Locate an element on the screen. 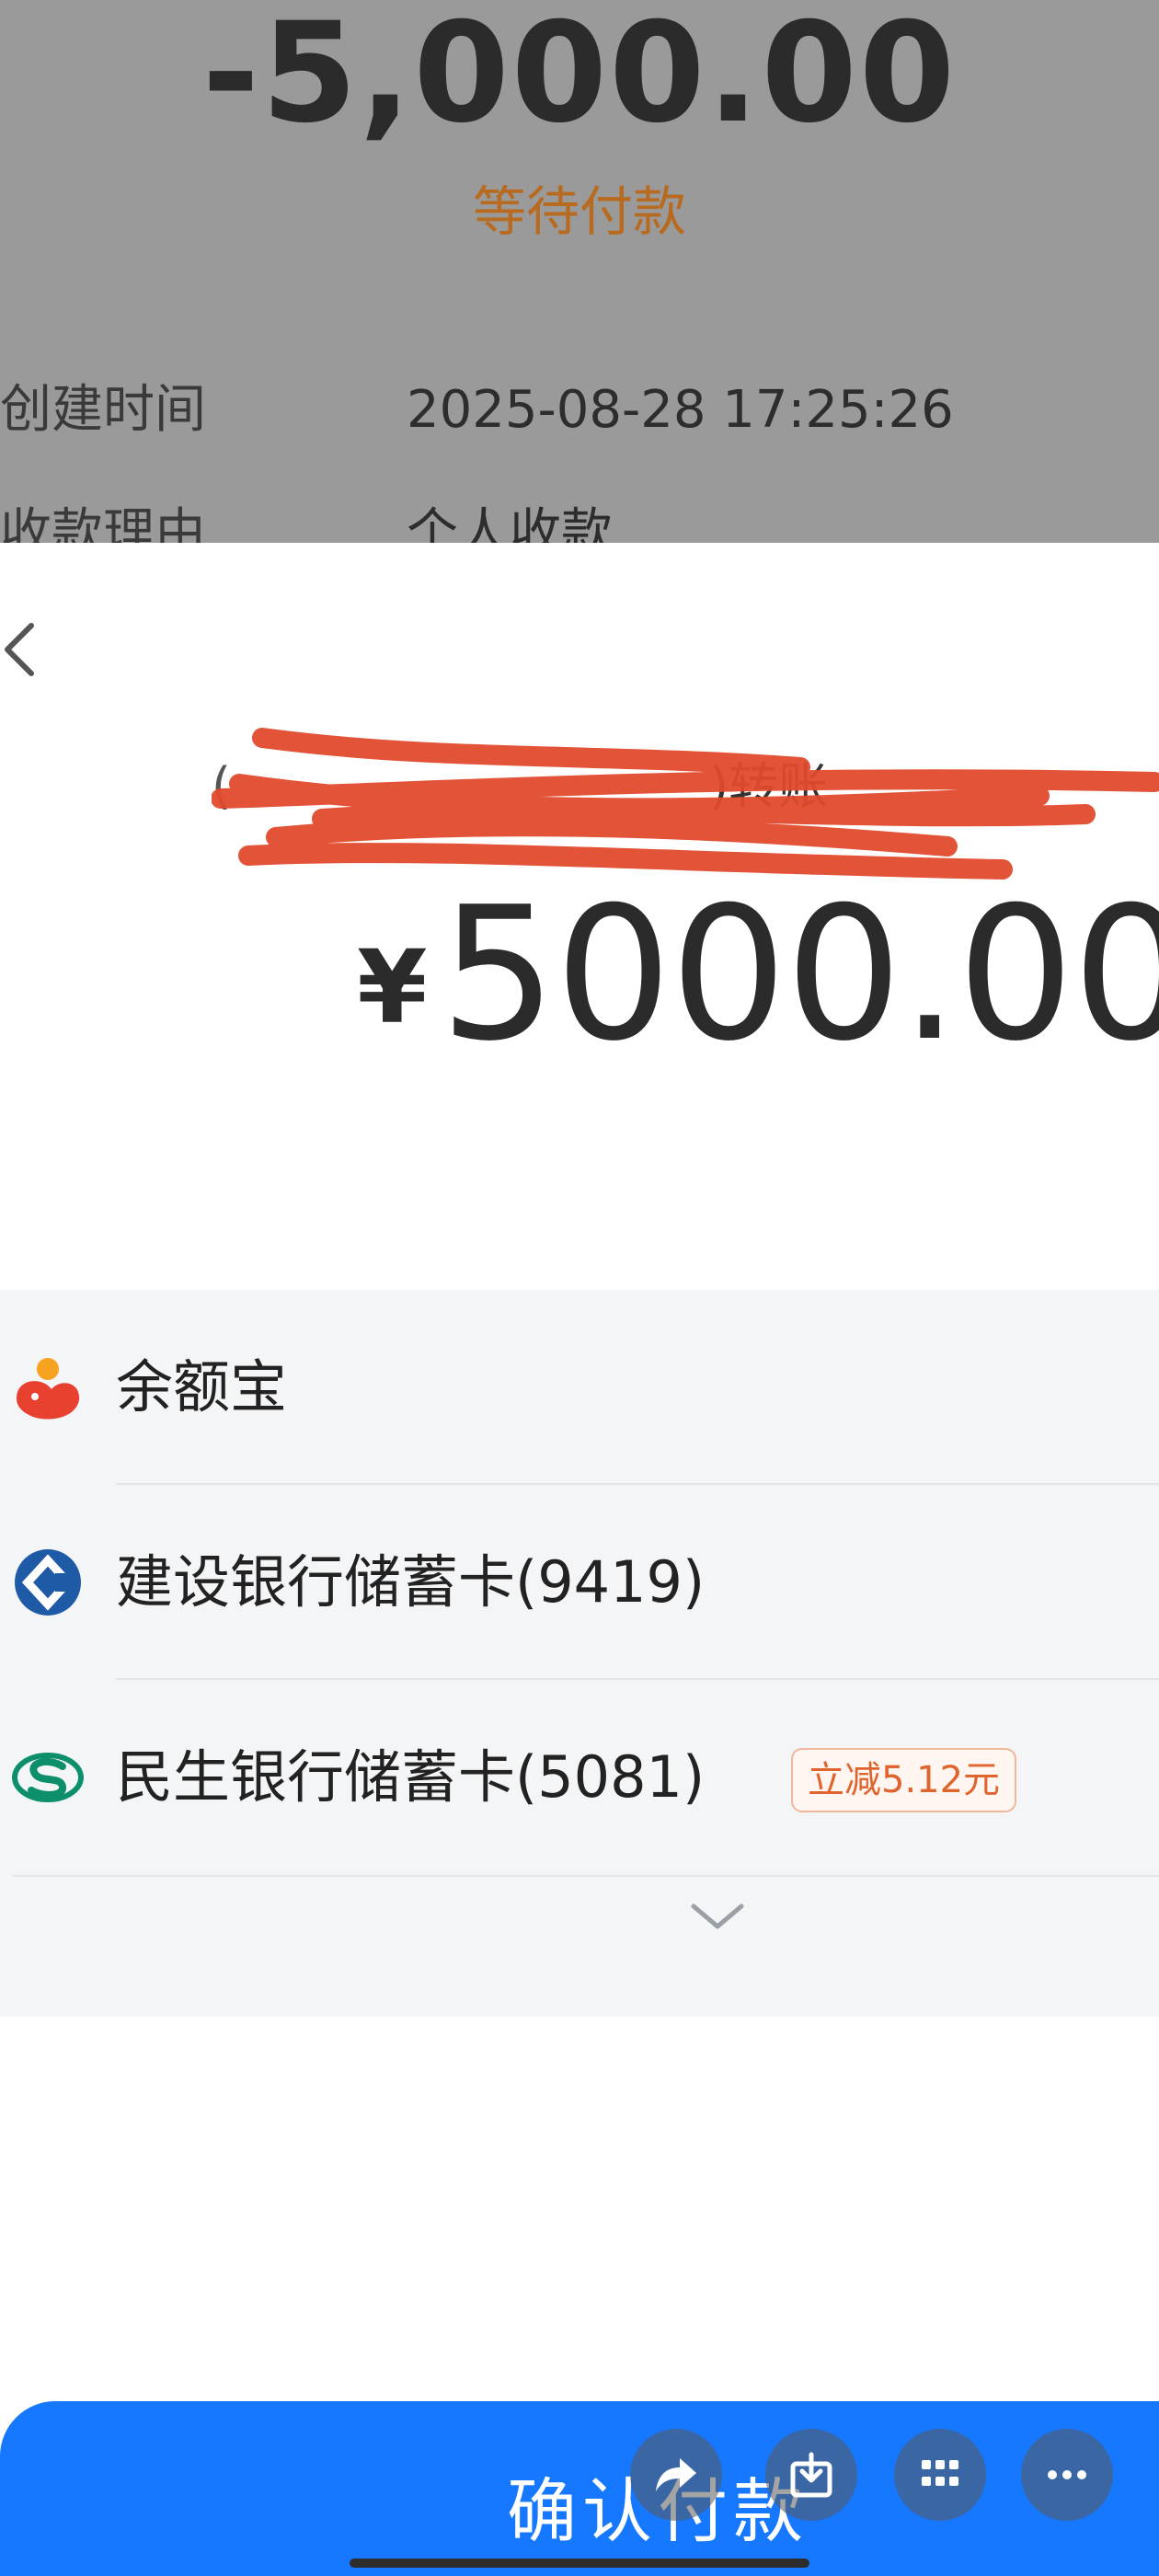  payment-amount: 5000.00 is located at coordinates (799, 975).